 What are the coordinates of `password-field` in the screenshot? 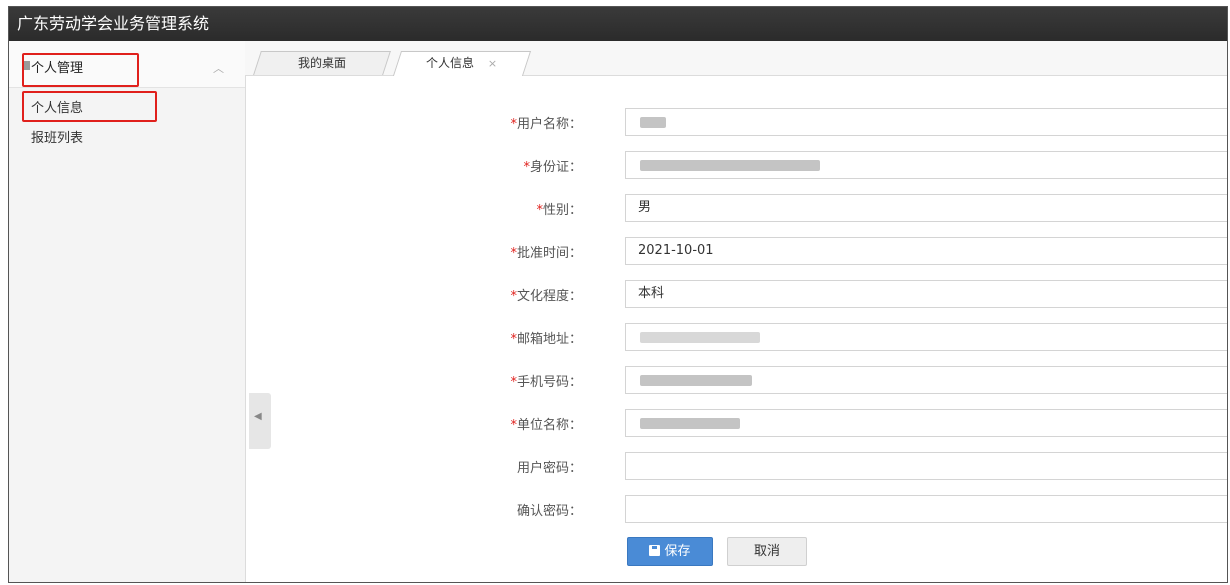 It's located at (926, 466).